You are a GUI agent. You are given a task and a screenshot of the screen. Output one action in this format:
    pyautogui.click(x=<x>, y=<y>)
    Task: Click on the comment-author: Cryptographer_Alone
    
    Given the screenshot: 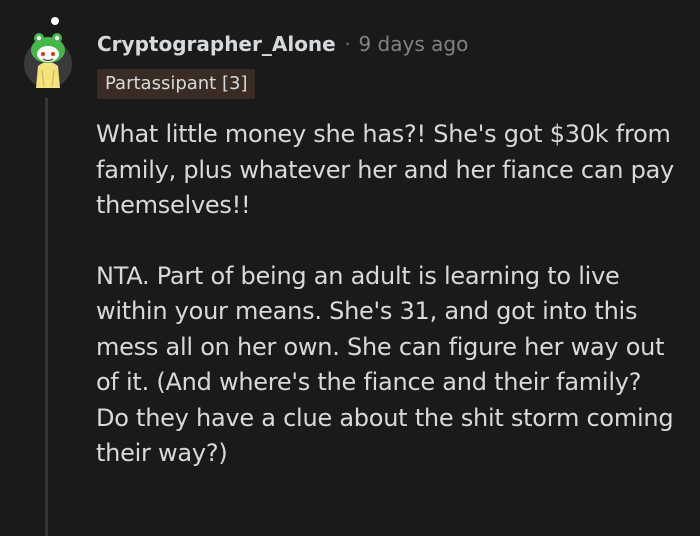 What is the action you would take?
    pyautogui.click(x=216, y=44)
    